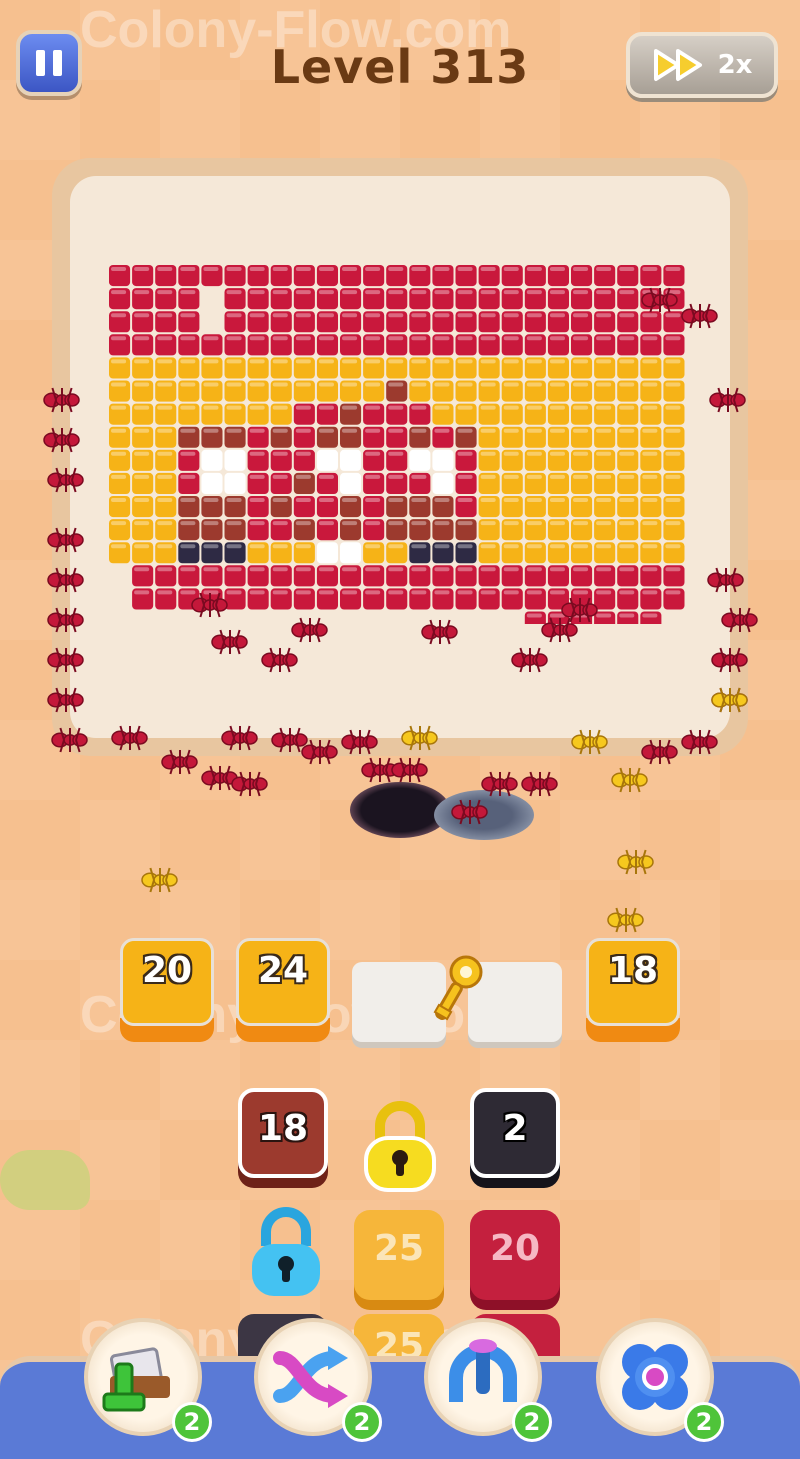 This screenshot has height=1459, width=800. Describe the element at coordinates (283, 1133) in the screenshot. I see `queue-block: 18` at that location.